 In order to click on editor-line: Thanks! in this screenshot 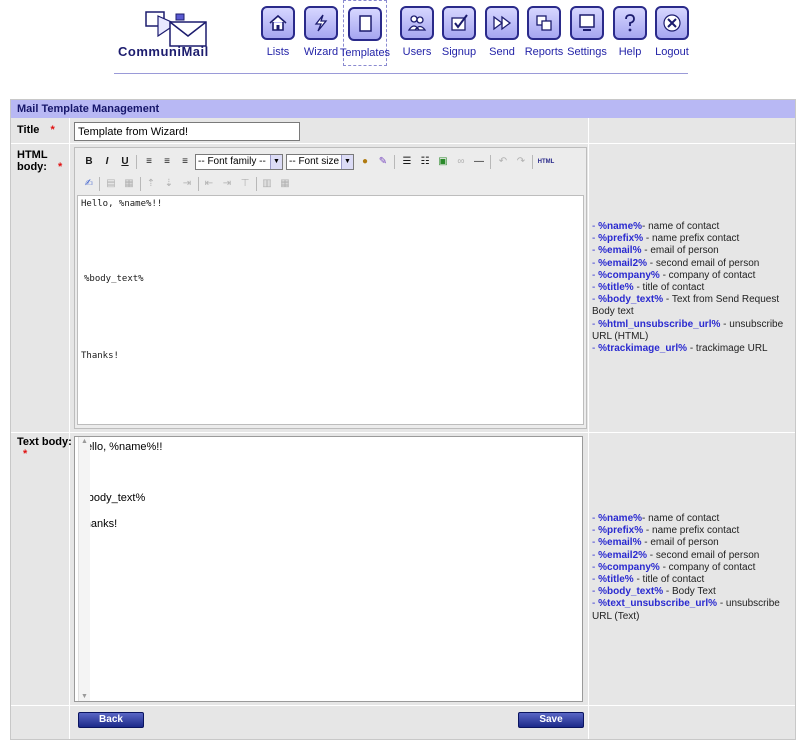, I will do `click(100, 356)`.